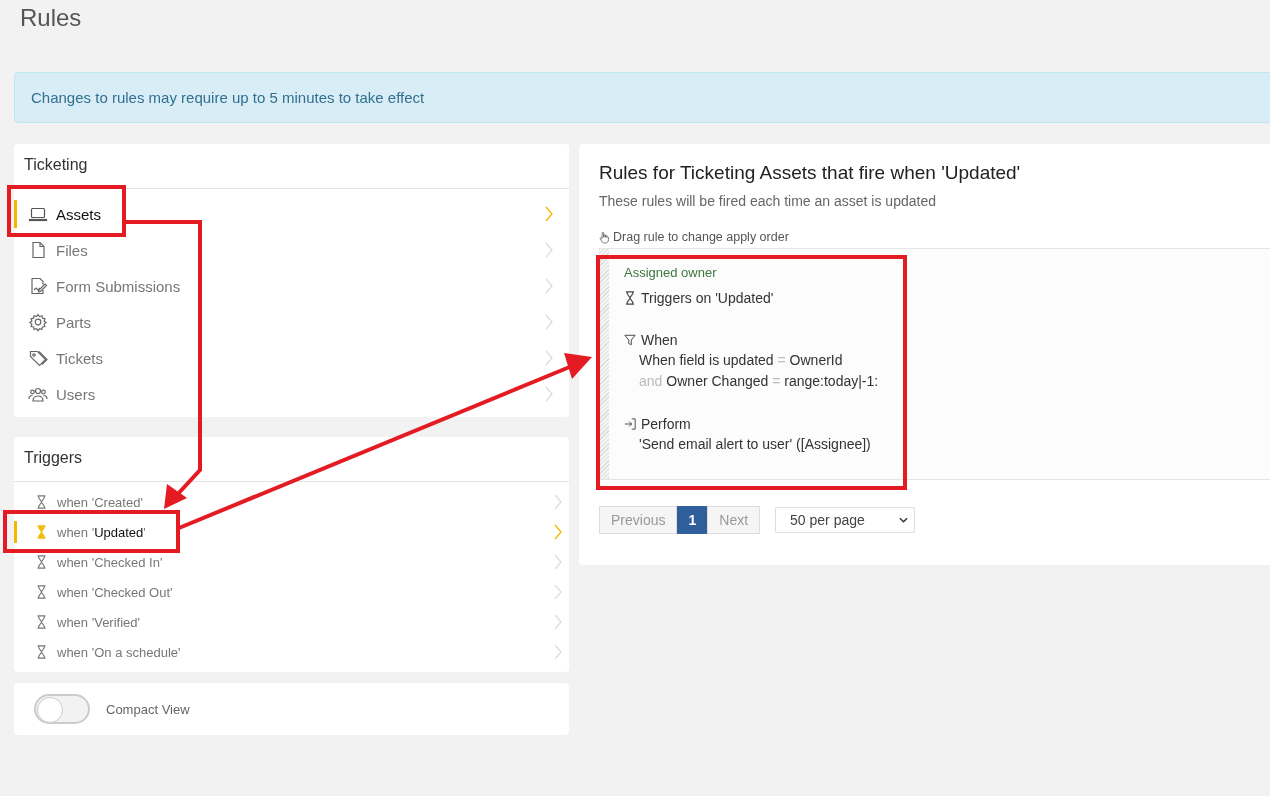  I want to click on signed-document-icon, so click(38, 286).